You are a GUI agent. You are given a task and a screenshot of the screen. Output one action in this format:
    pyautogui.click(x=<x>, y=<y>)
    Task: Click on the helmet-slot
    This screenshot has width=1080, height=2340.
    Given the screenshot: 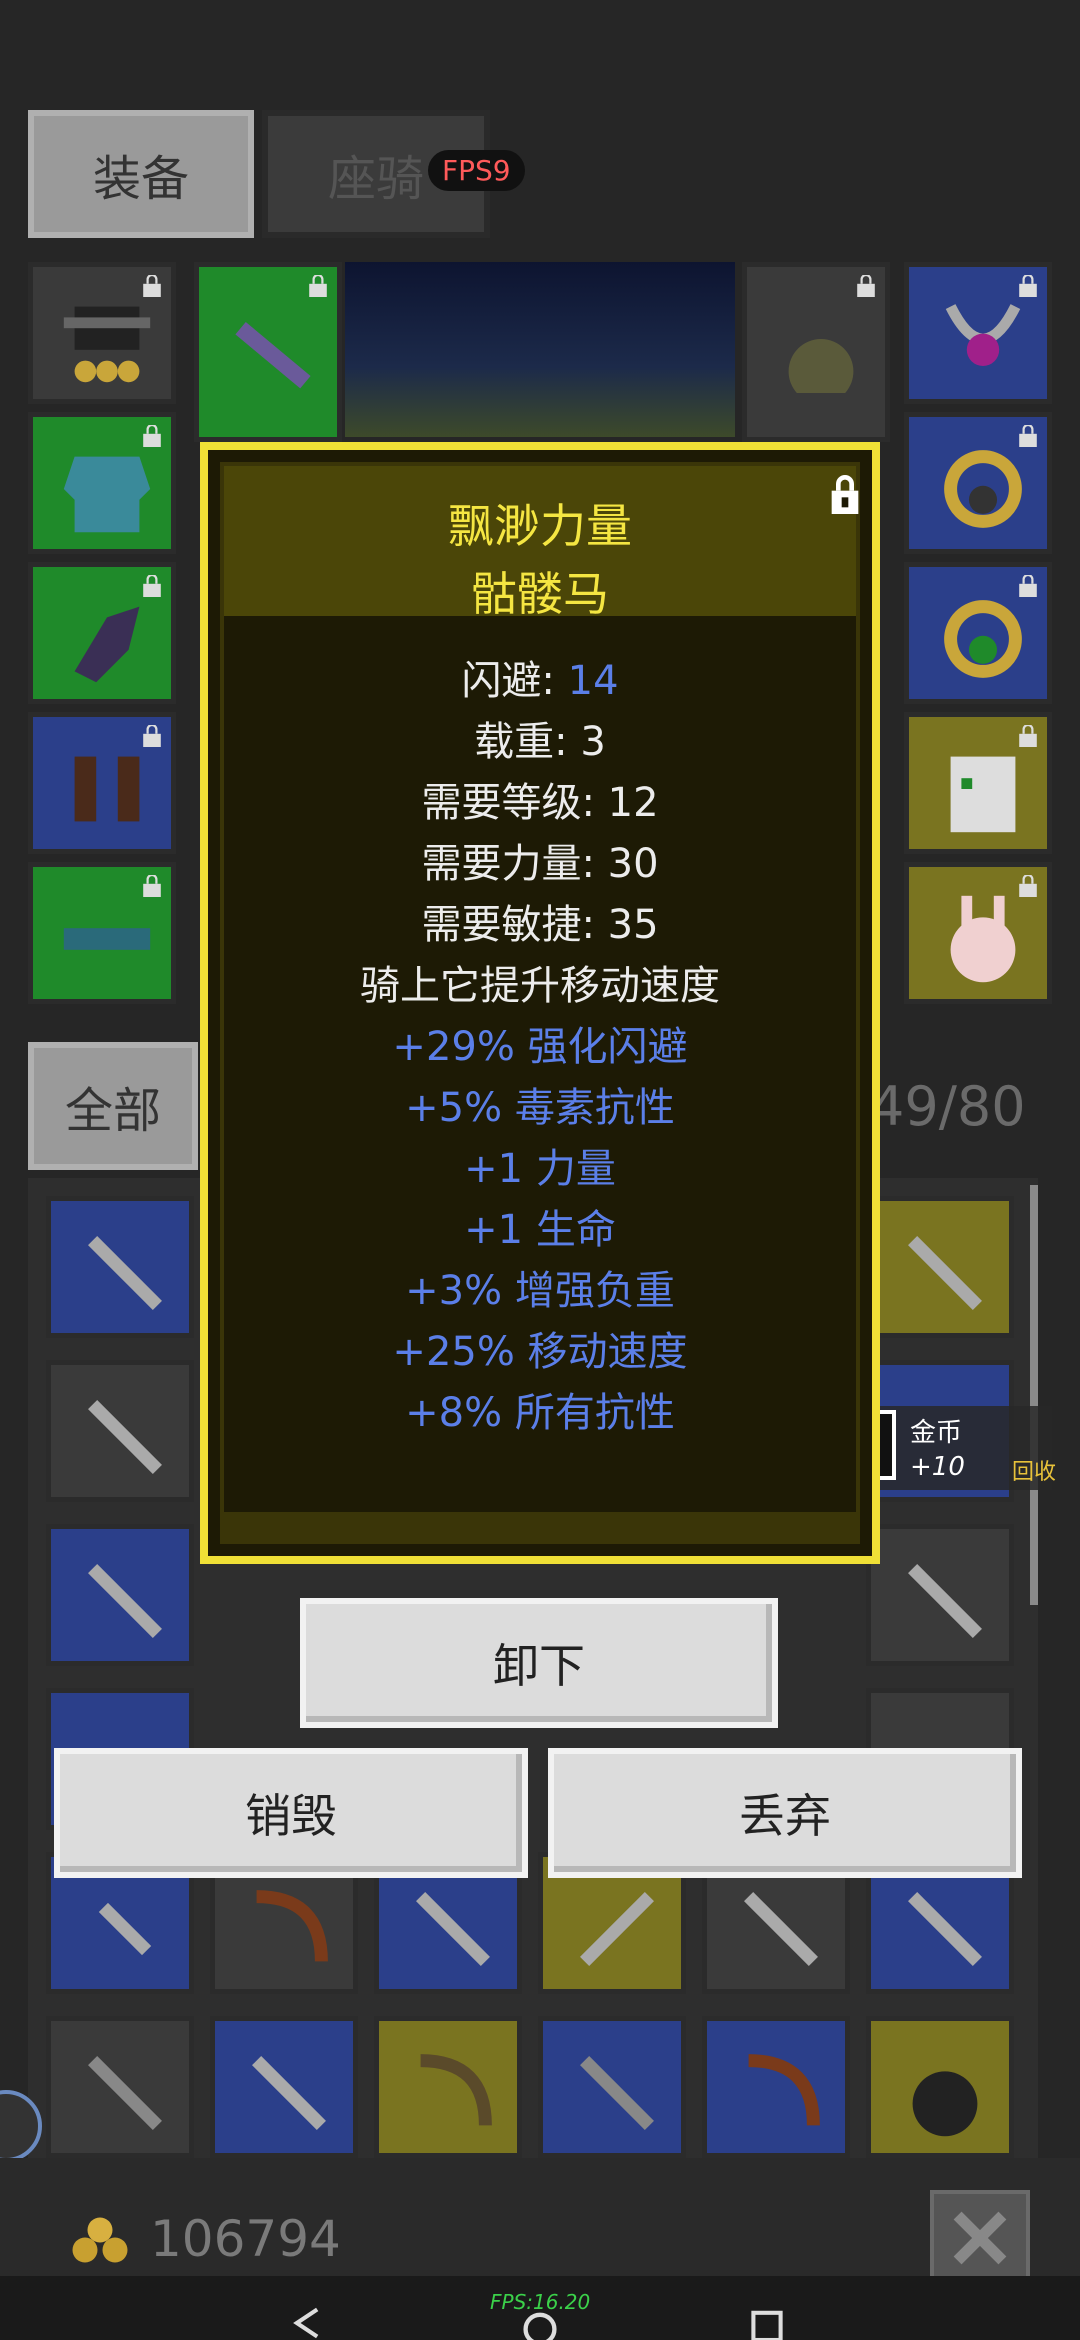 What is the action you would take?
    pyautogui.click(x=102, y=333)
    